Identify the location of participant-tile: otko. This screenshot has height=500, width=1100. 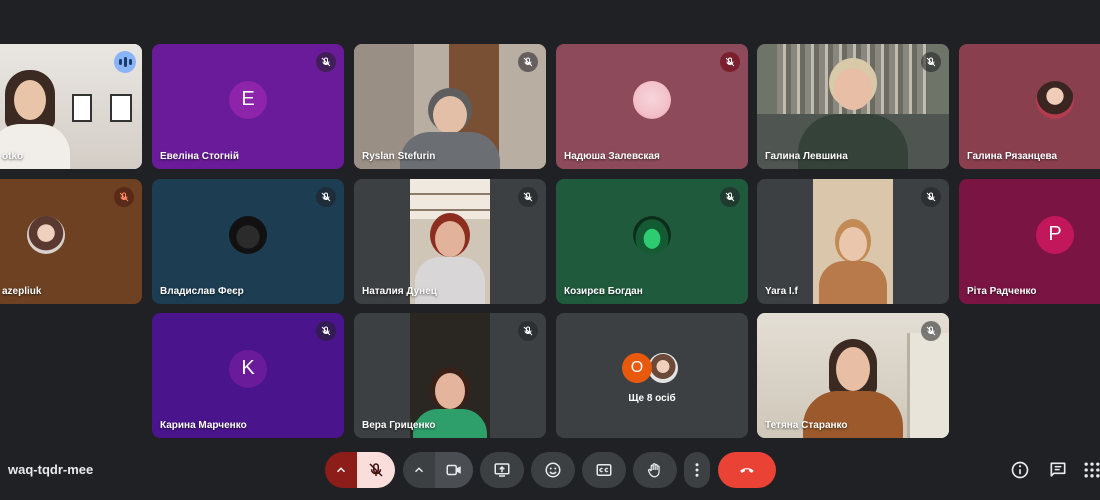
(71, 106).